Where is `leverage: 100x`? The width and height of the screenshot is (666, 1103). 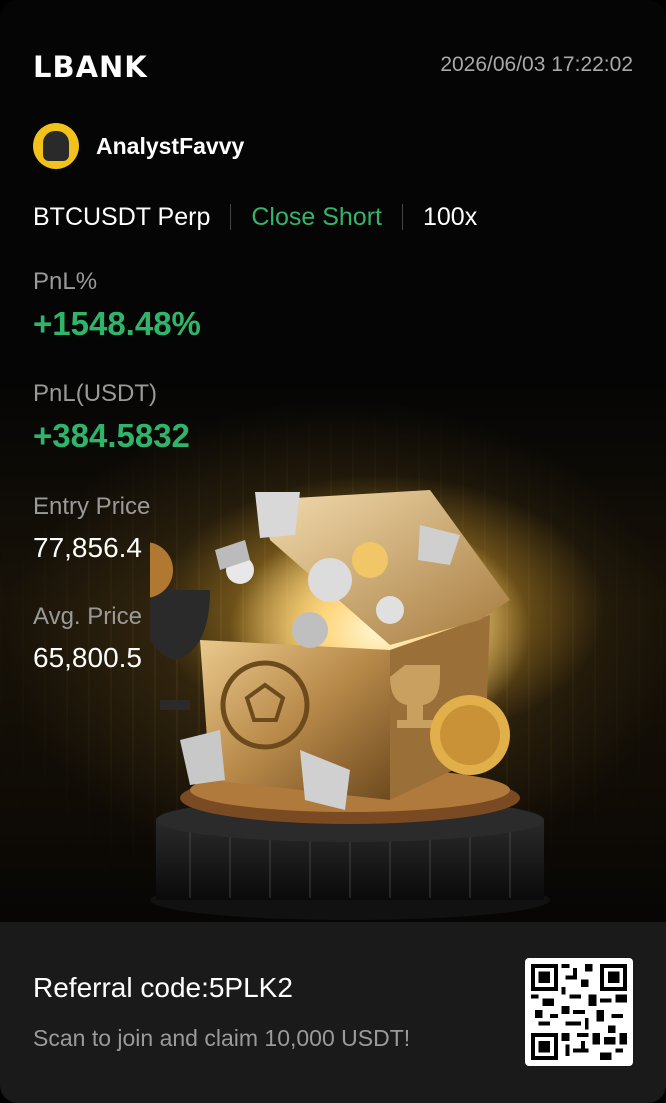
leverage: 100x is located at coordinates (450, 216).